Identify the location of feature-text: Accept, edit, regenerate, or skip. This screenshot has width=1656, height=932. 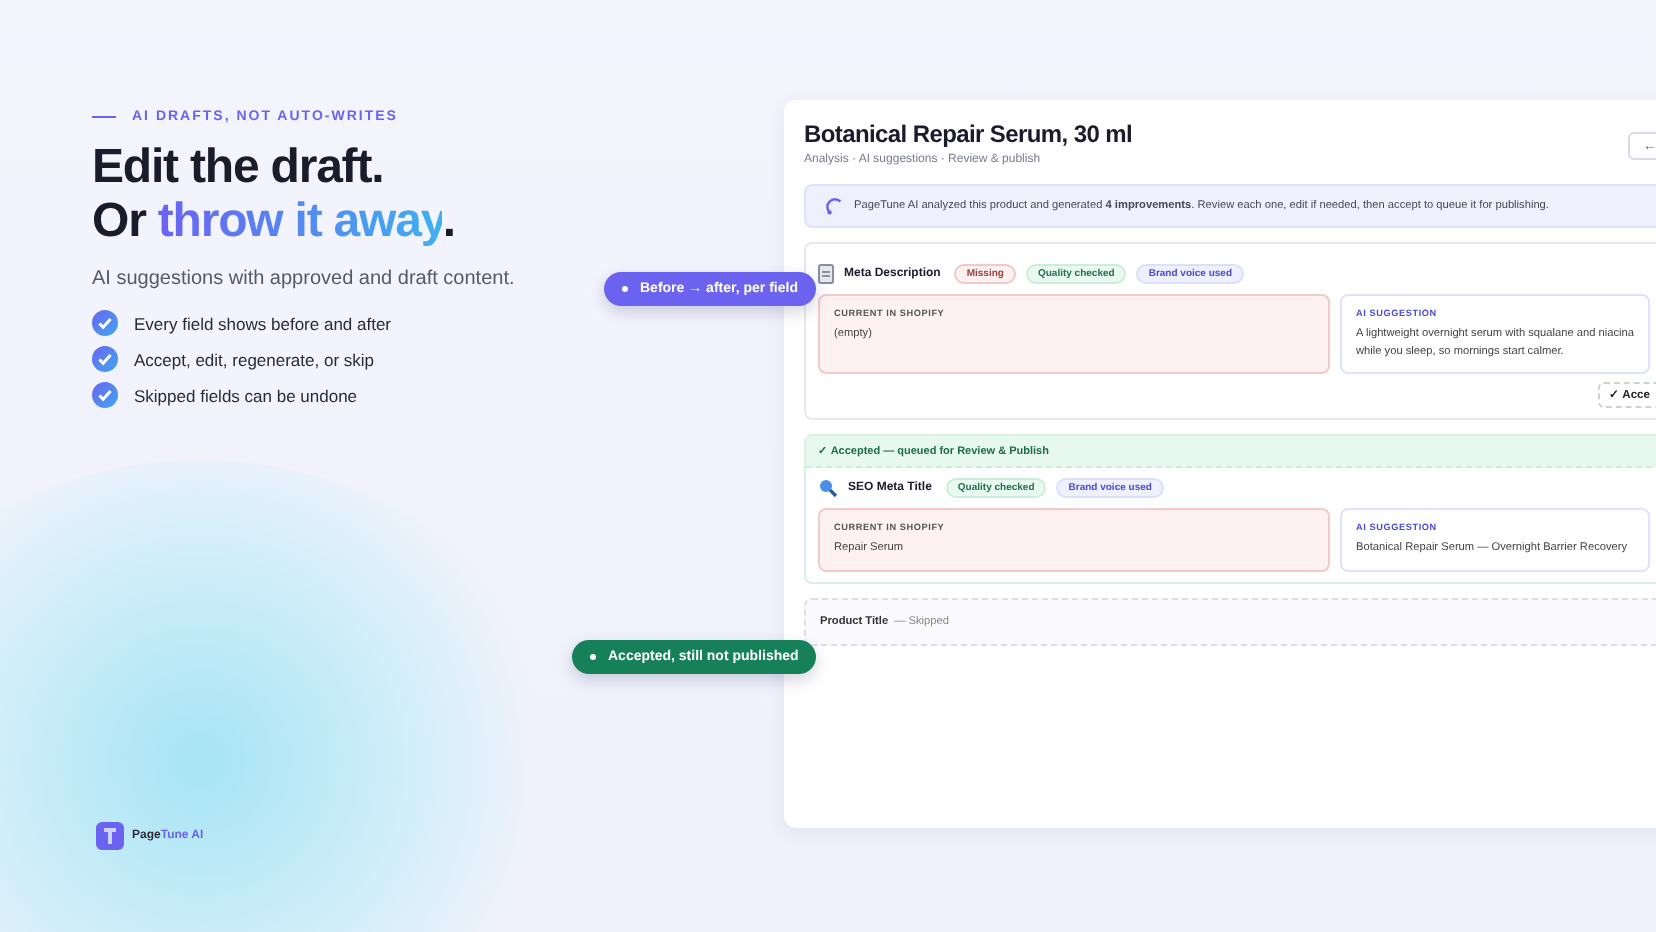
(254, 359).